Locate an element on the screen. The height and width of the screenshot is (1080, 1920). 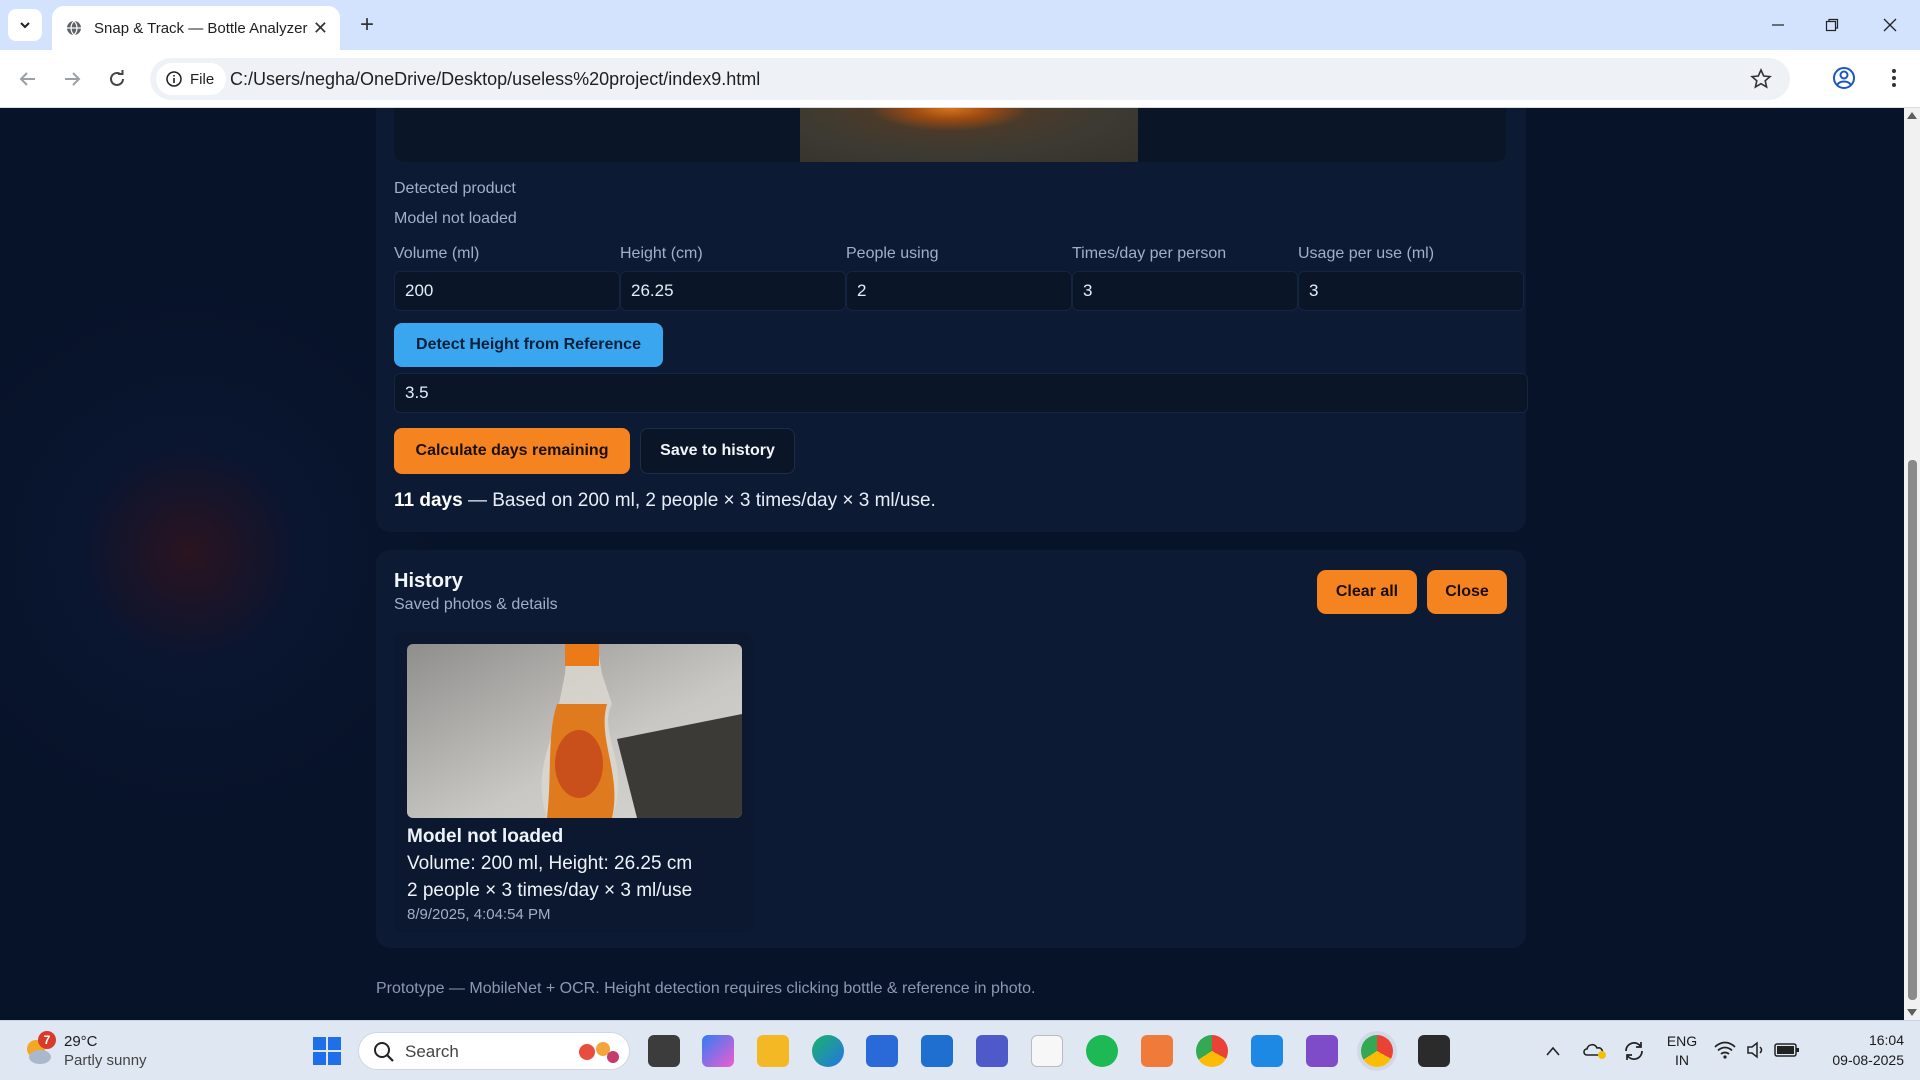
vscode-icon is located at coordinates (1267, 1051).